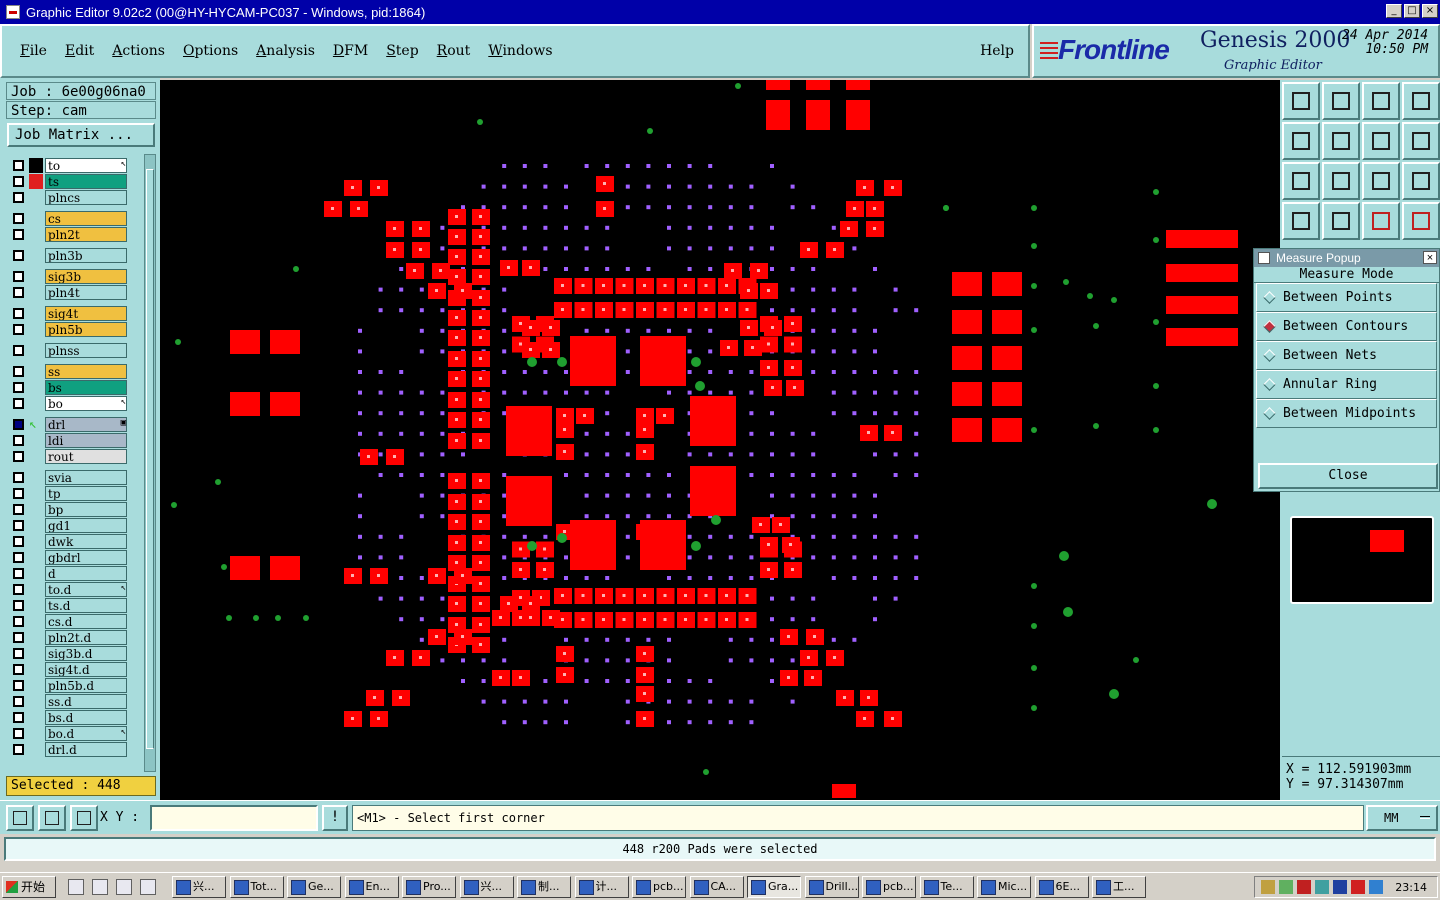 The height and width of the screenshot is (900, 1440). Describe the element at coordinates (76, 493) in the screenshot. I see `layer-row-tp: tp` at that location.